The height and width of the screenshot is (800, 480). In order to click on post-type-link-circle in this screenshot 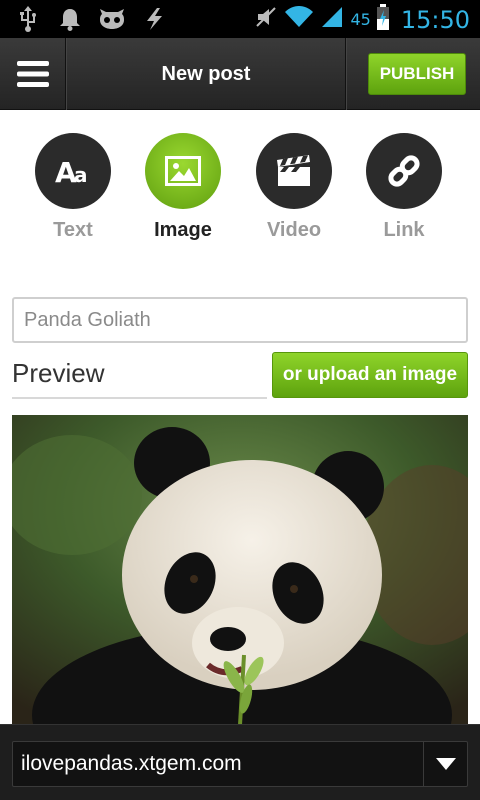, I will do `click(404, 171)`.